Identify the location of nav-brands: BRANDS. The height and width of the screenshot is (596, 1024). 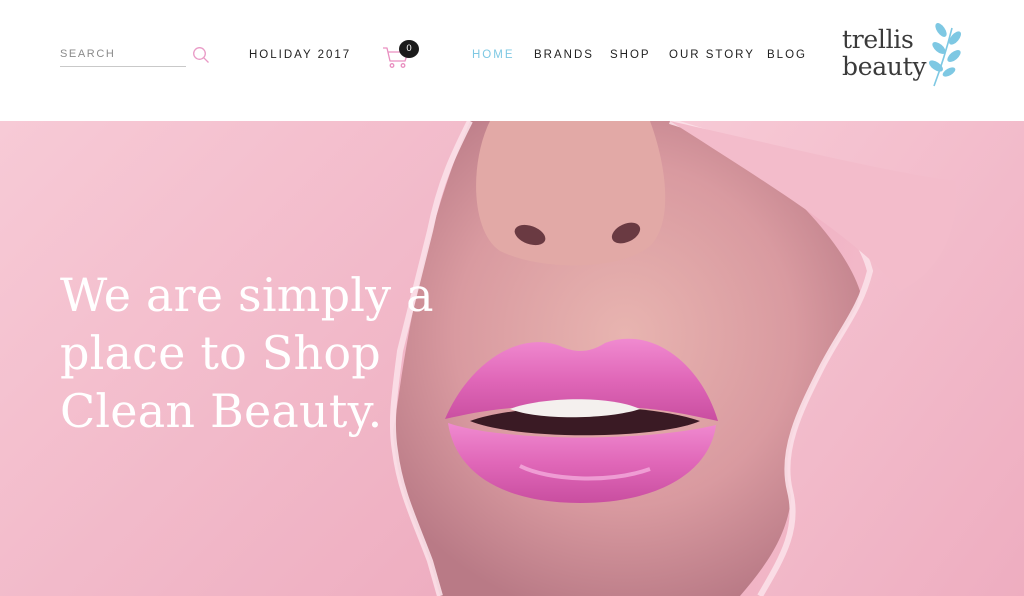
(564, 55).